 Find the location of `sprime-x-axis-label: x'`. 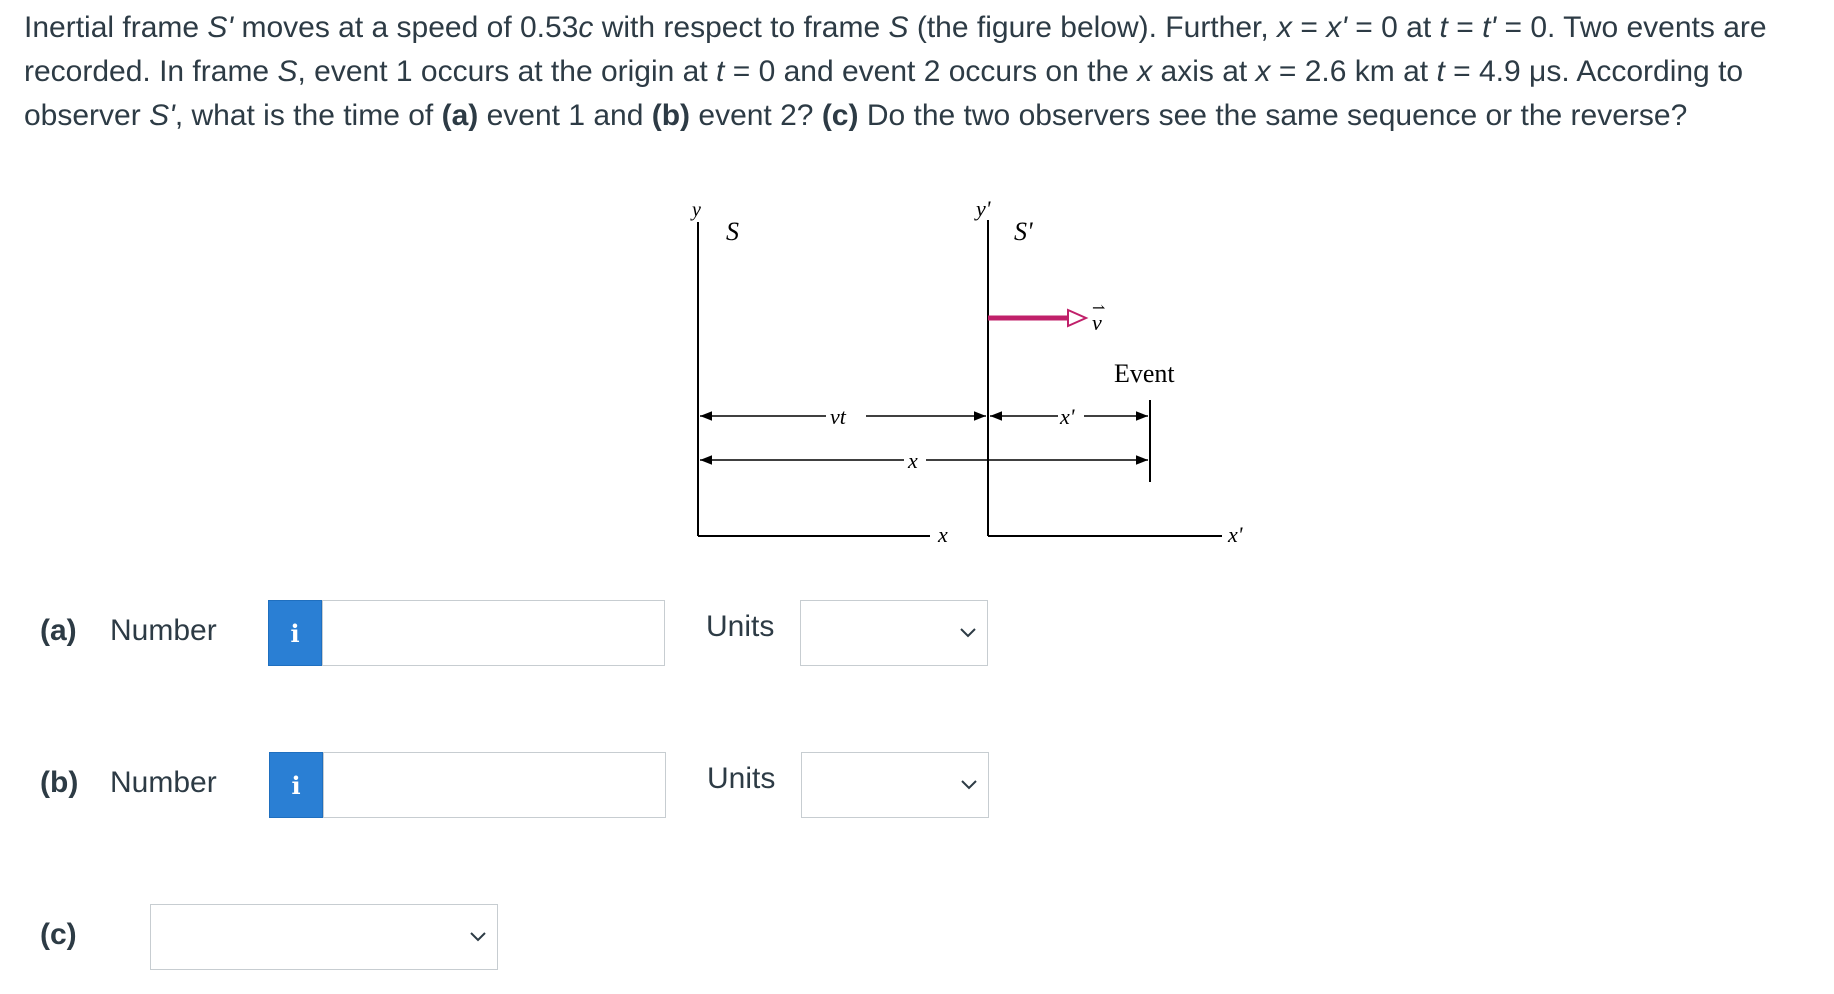

sprime-x-axis-label: x' is located at coordinates (1235, 534).